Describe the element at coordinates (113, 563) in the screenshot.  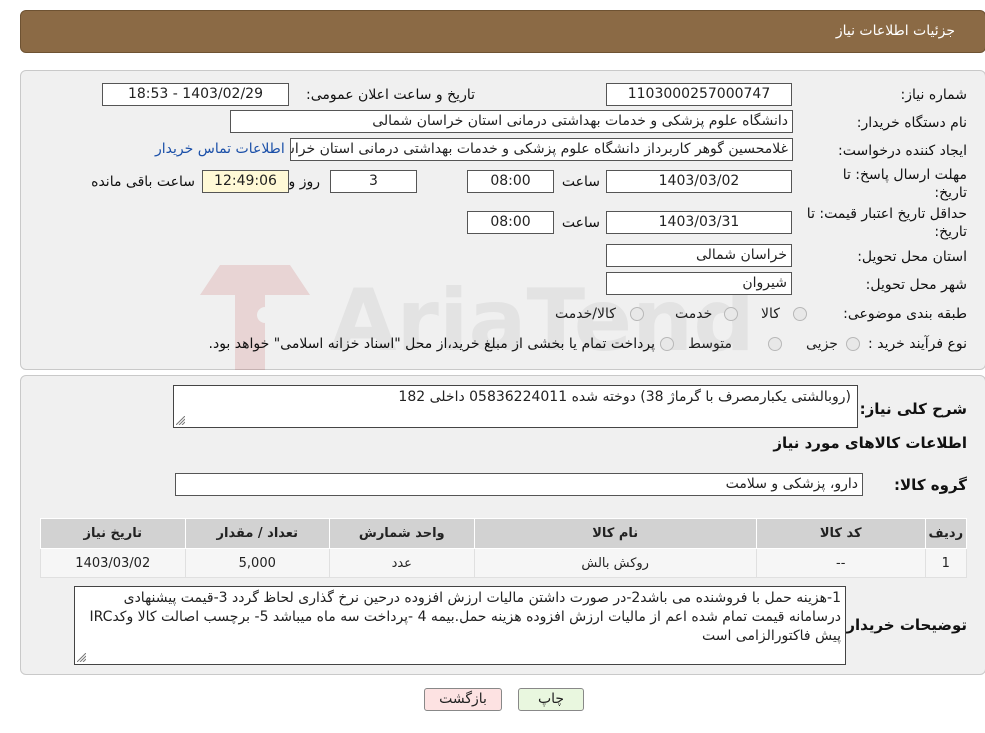
I see `row-date: 1403/03/02` at that location.